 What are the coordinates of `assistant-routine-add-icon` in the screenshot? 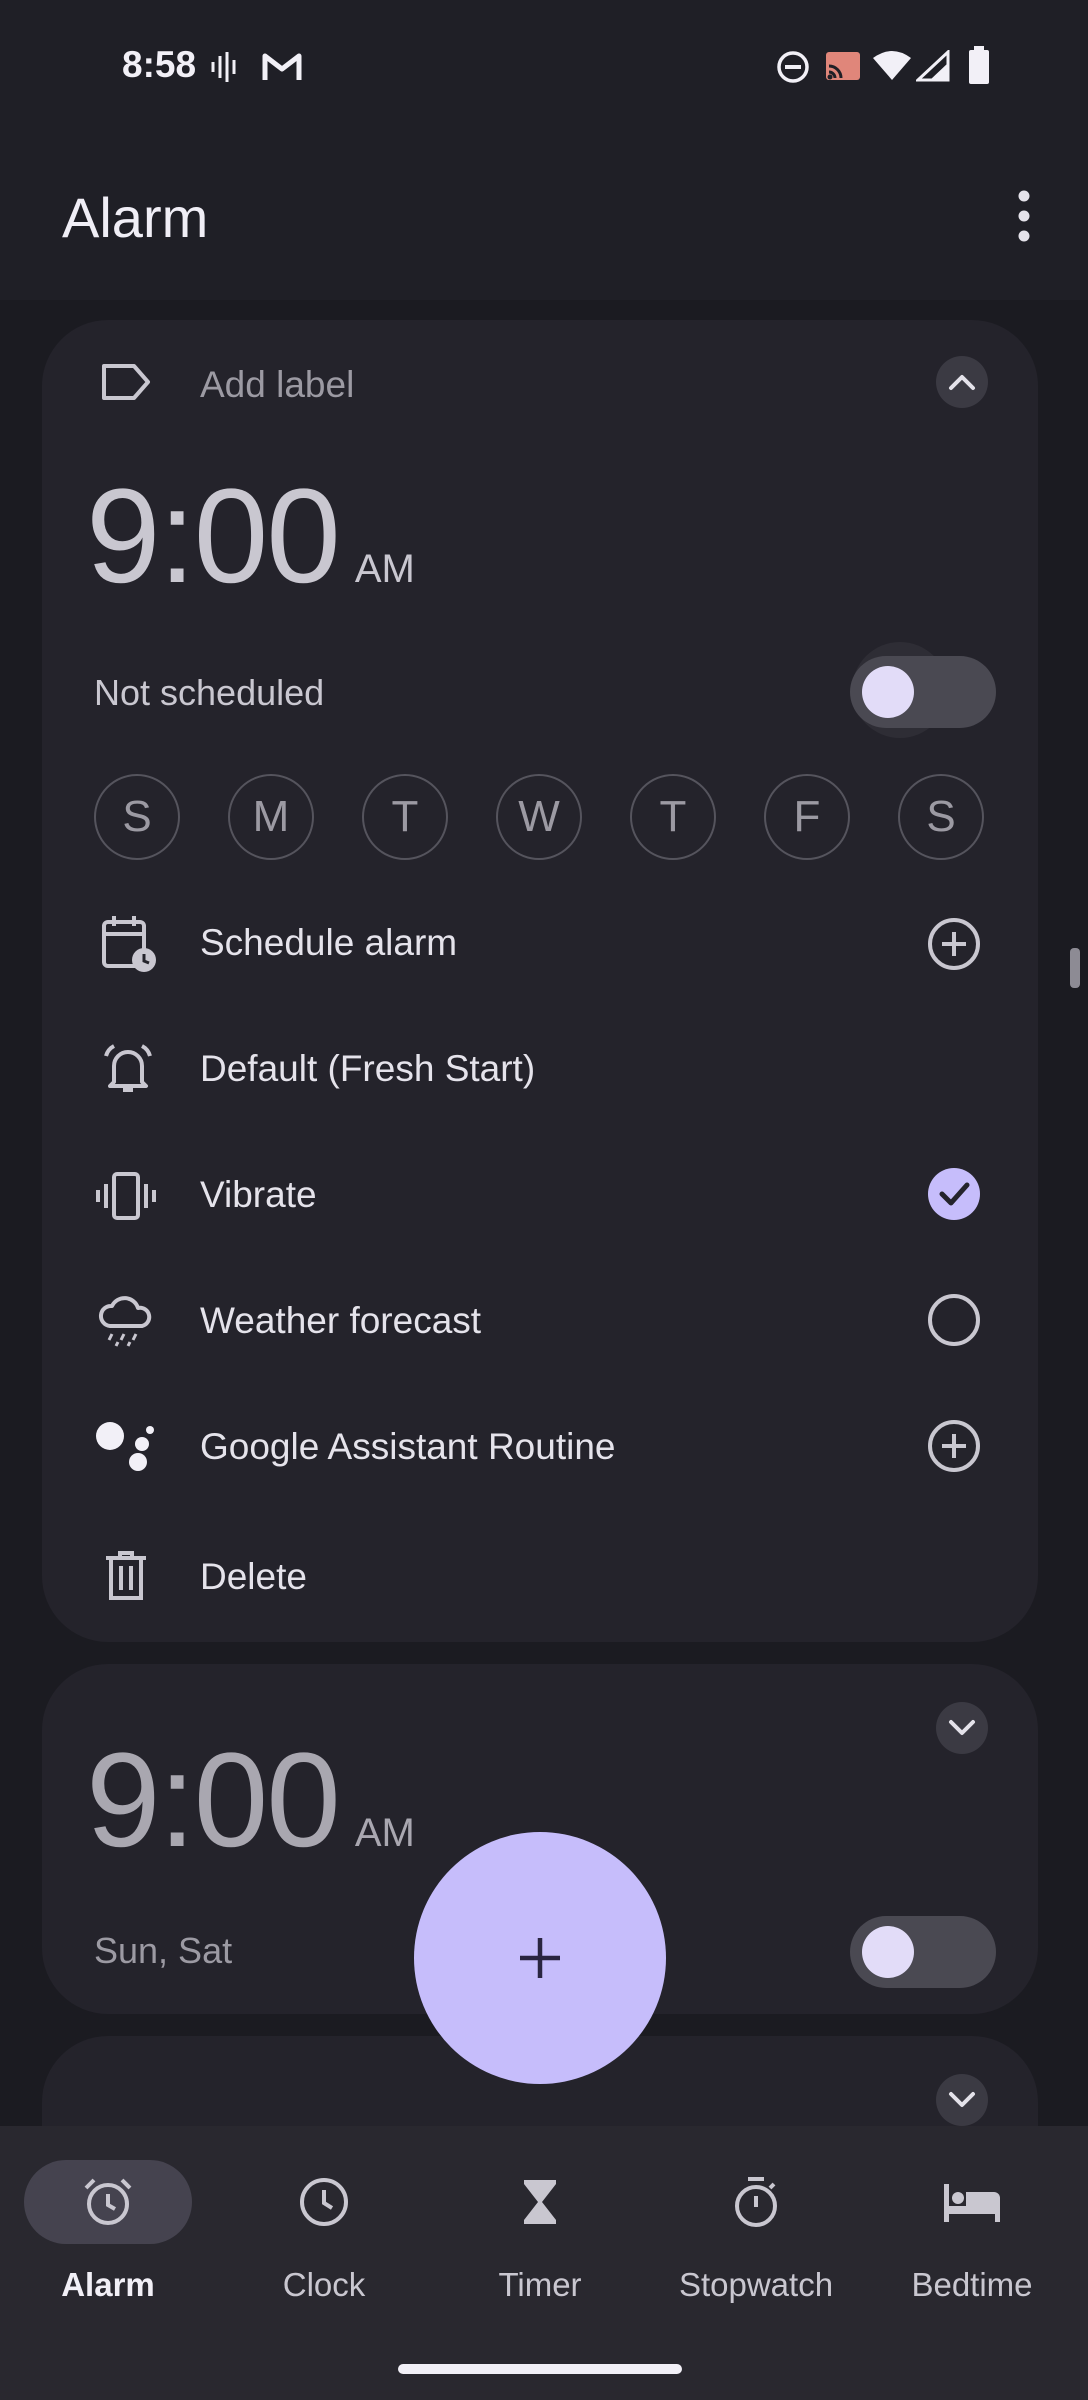 It's located at (954, 1446).